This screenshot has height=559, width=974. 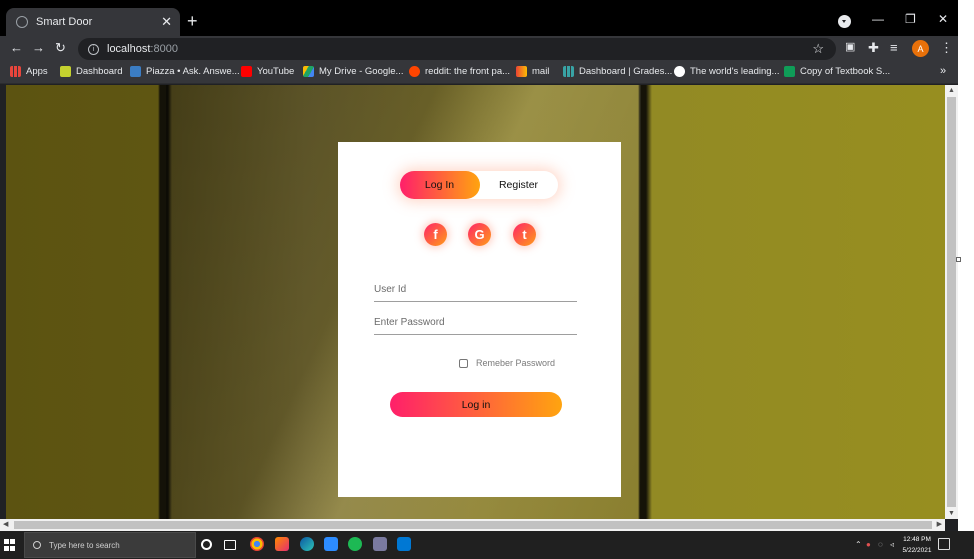 I want to click on window-edge, so click(x=966, y=265).